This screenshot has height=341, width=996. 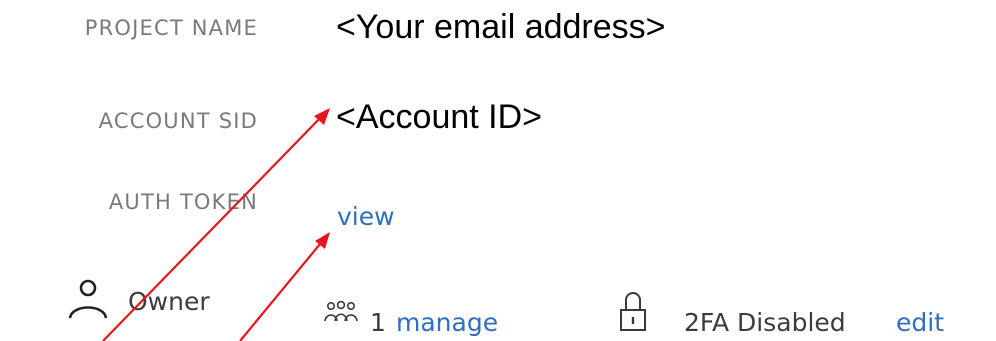 I want to click on twofa-status: 2FA Disabled, so click(x=765, y=322).